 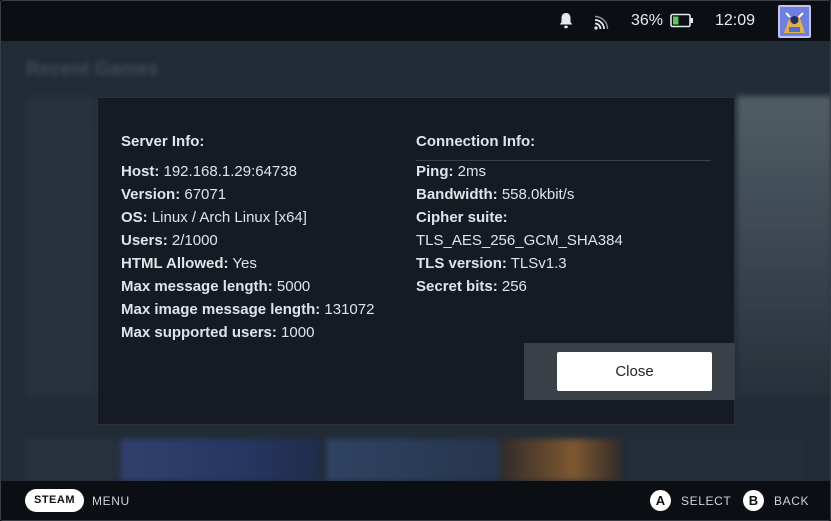 I want to click on info-row: Users: 2/1000, so click(x=261, y=240).